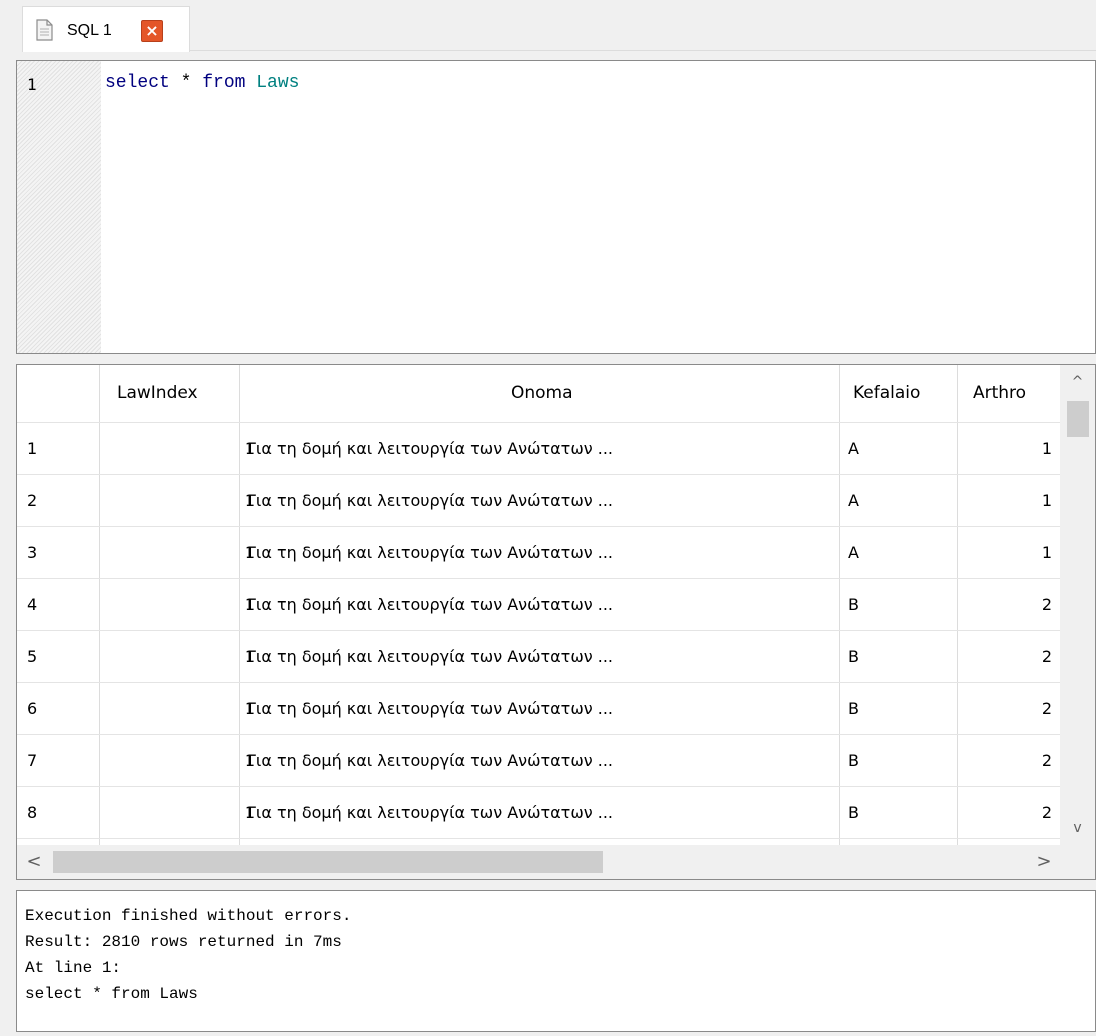  Describe the element at coordinates (32, 552) in the screenshot. I see `row-number: 3` at that location.